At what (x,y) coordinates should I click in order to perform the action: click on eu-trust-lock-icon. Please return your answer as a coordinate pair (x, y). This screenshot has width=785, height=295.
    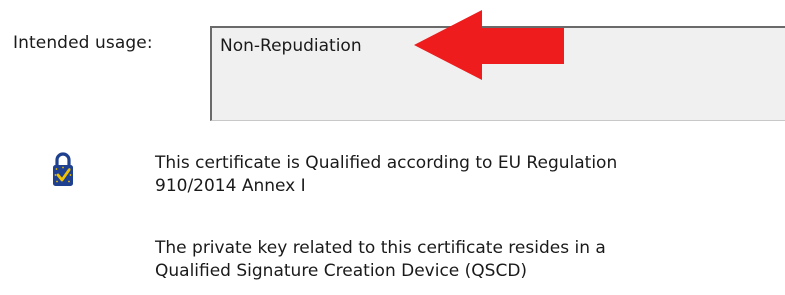
    Looking at the image, I should click on (63, 169).